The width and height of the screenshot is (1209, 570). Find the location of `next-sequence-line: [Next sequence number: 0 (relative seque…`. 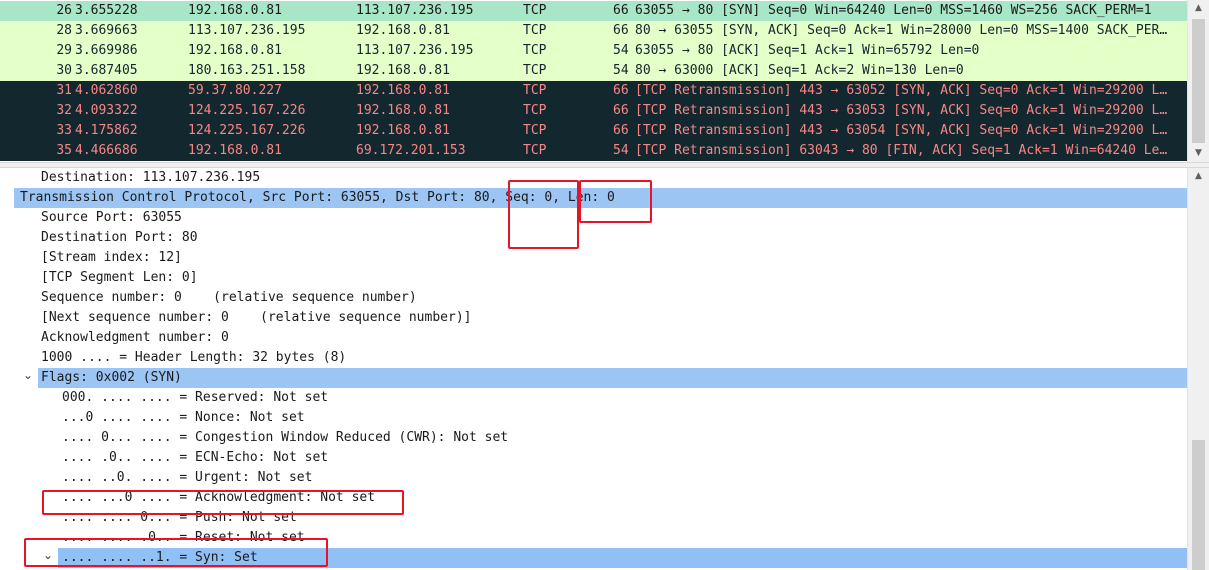

next-sequence-line: [Next sequence number: 0 (relative seque… is located at coordinates (594, 318).